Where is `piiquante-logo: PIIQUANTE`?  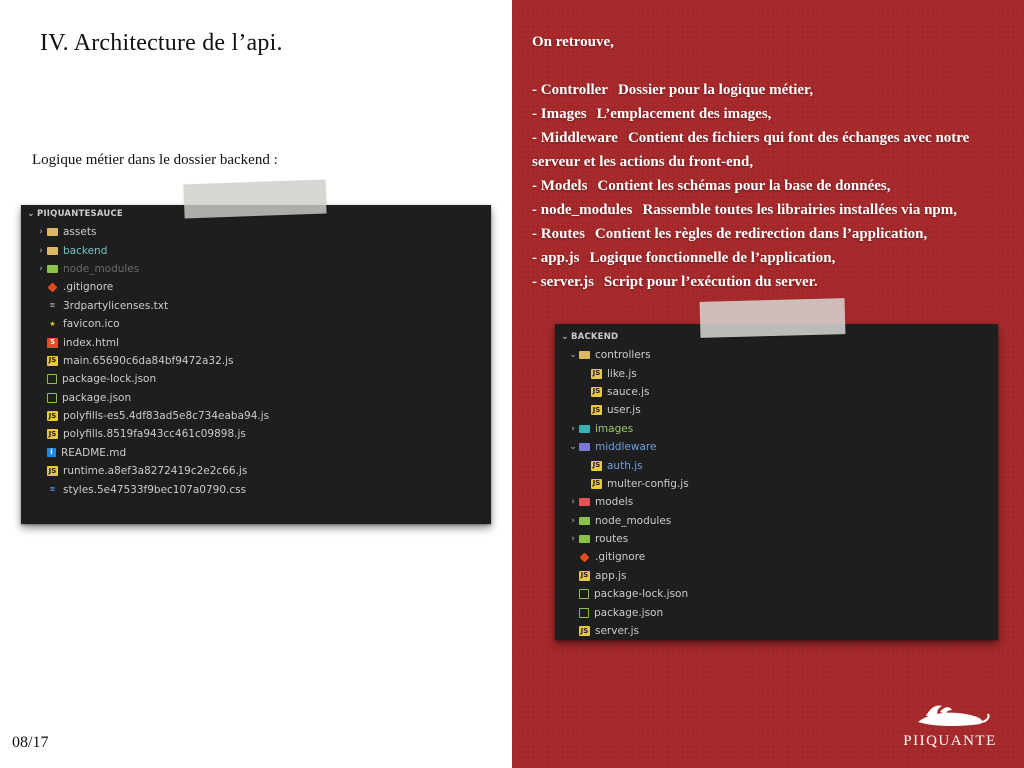
piiquante-logo: PIIQUANTE is located at coordinates (950, 728).